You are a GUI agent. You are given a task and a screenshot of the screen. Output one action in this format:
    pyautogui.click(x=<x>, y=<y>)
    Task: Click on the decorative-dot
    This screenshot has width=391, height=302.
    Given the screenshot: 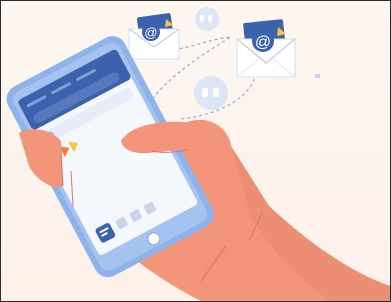 What is the action you would take?
    pyautogui.click(x=317, y=76)
    